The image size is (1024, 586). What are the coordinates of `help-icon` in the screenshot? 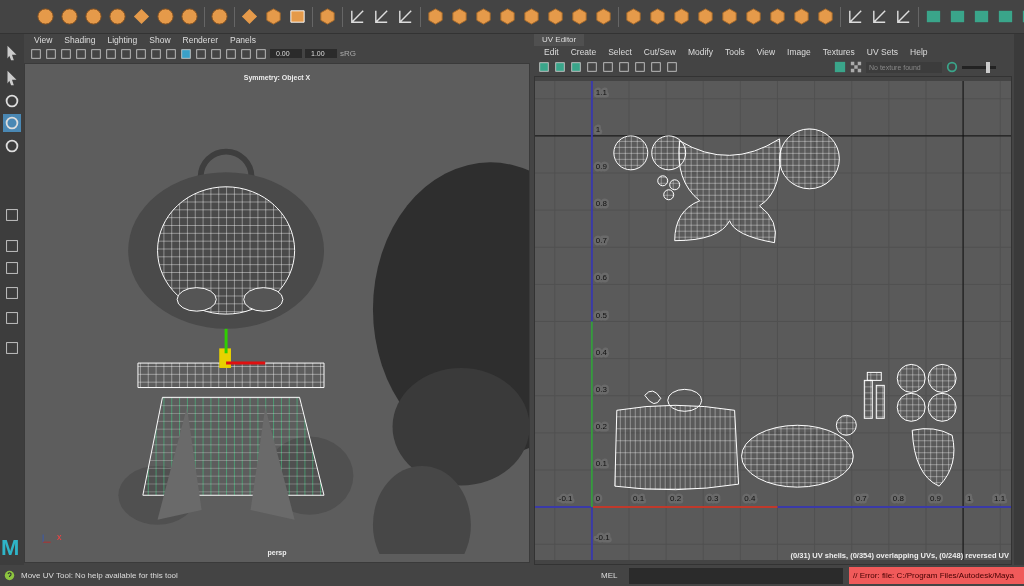 It's located at (9, 575).